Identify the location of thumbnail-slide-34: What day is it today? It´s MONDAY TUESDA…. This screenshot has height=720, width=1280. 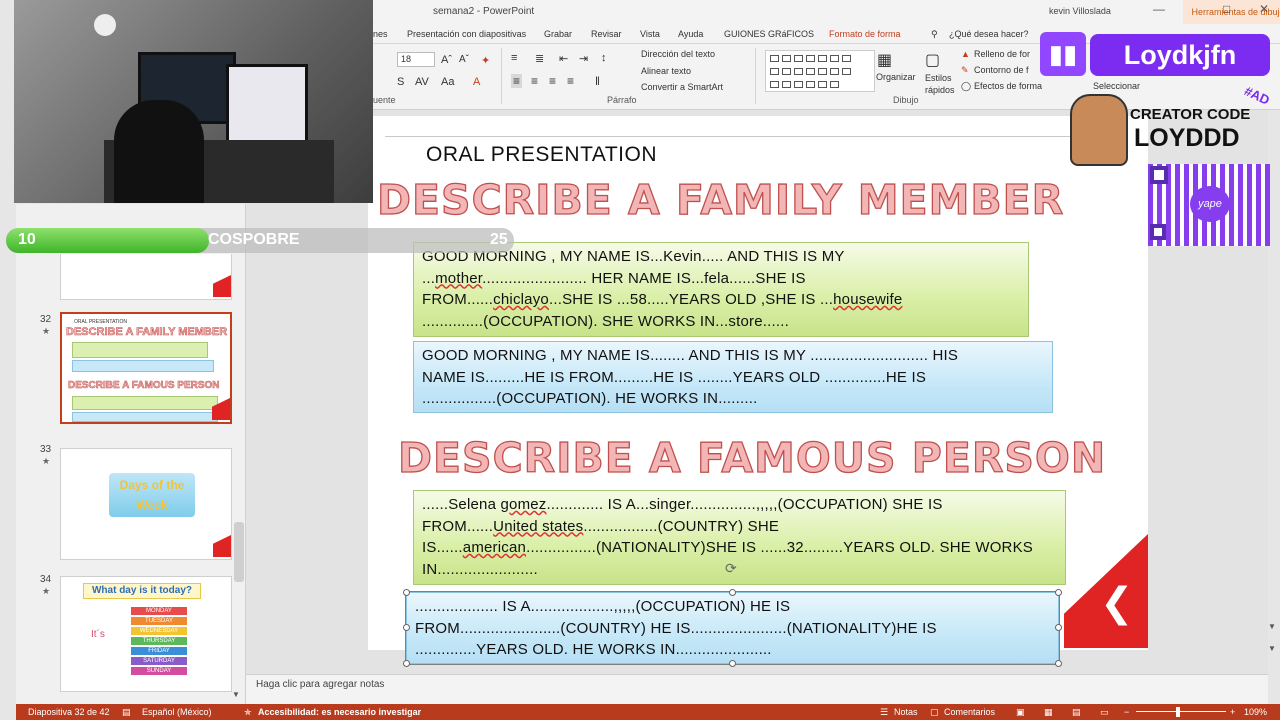
(146, 634).